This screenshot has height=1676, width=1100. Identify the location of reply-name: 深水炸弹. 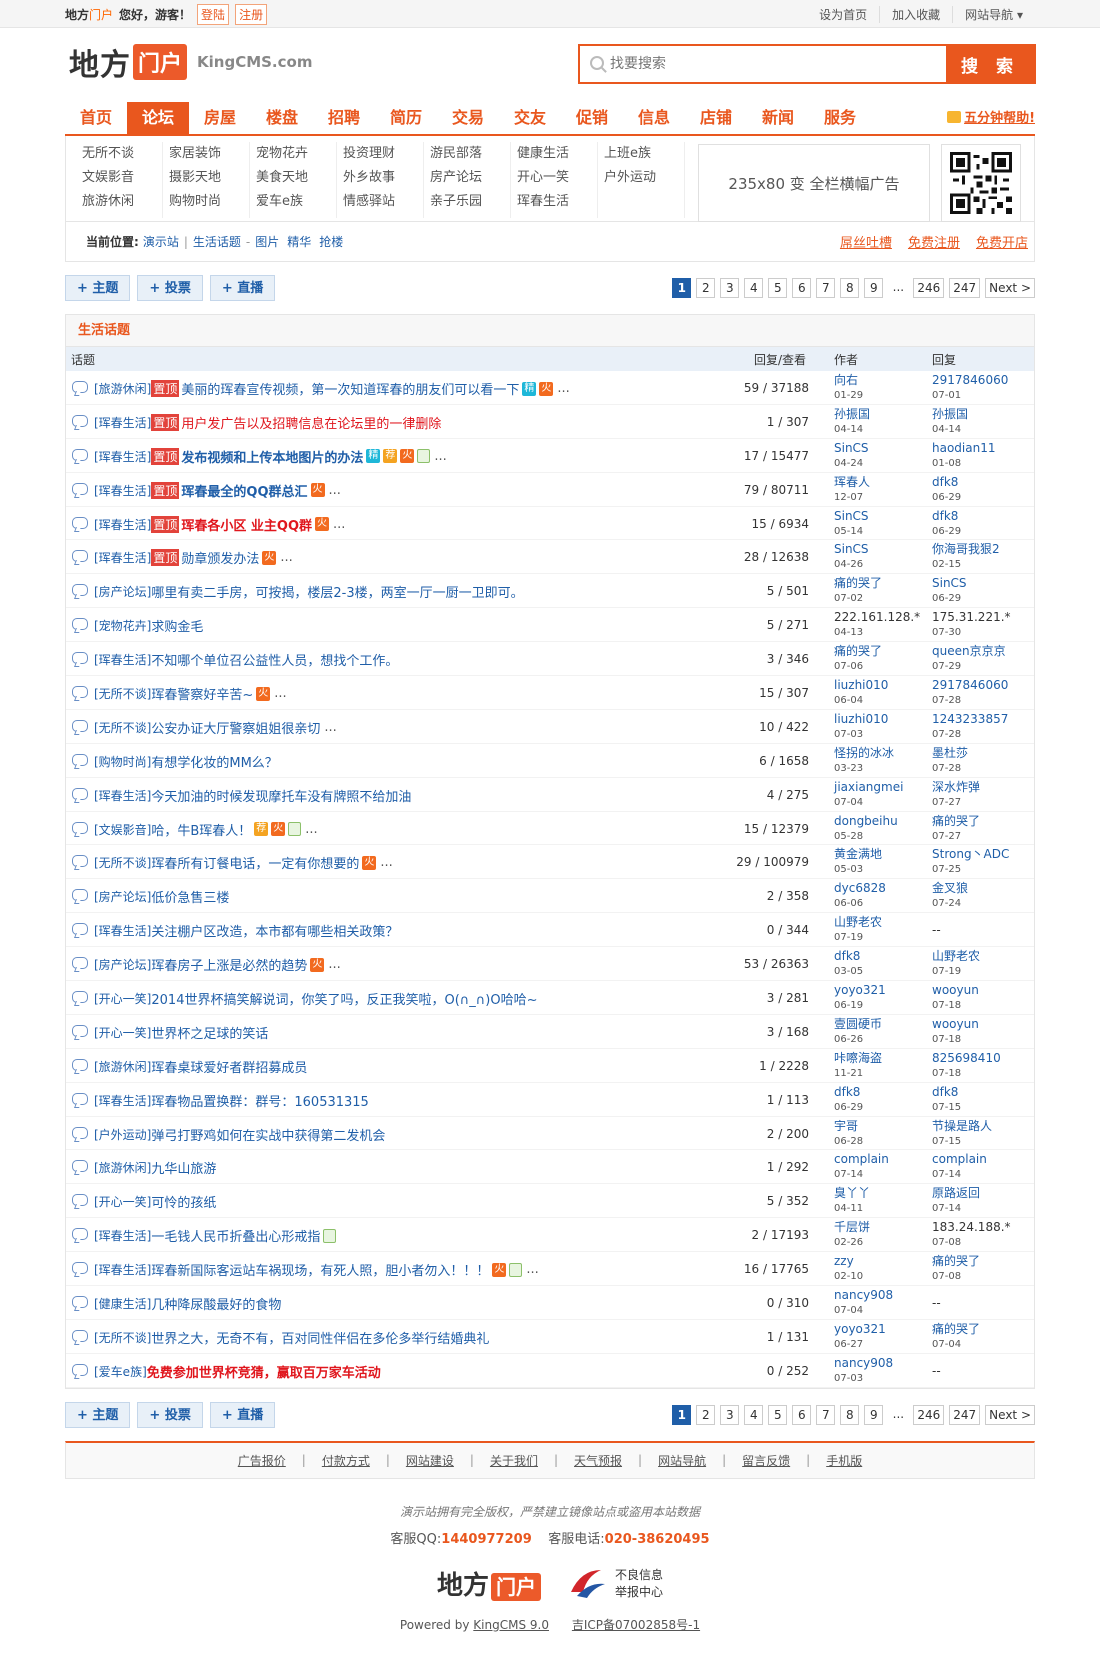
(956, 787).